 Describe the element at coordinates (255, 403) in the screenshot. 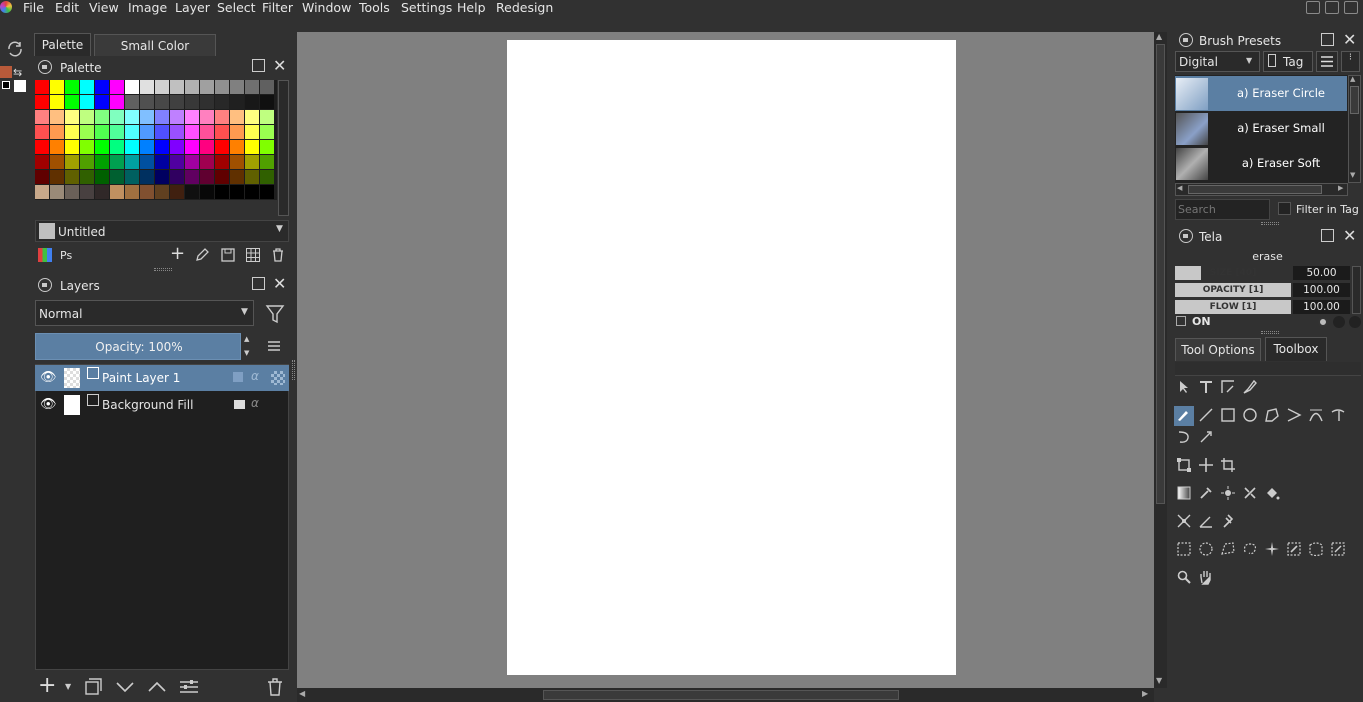

I see `alpha-lock-icon: α` at that location.